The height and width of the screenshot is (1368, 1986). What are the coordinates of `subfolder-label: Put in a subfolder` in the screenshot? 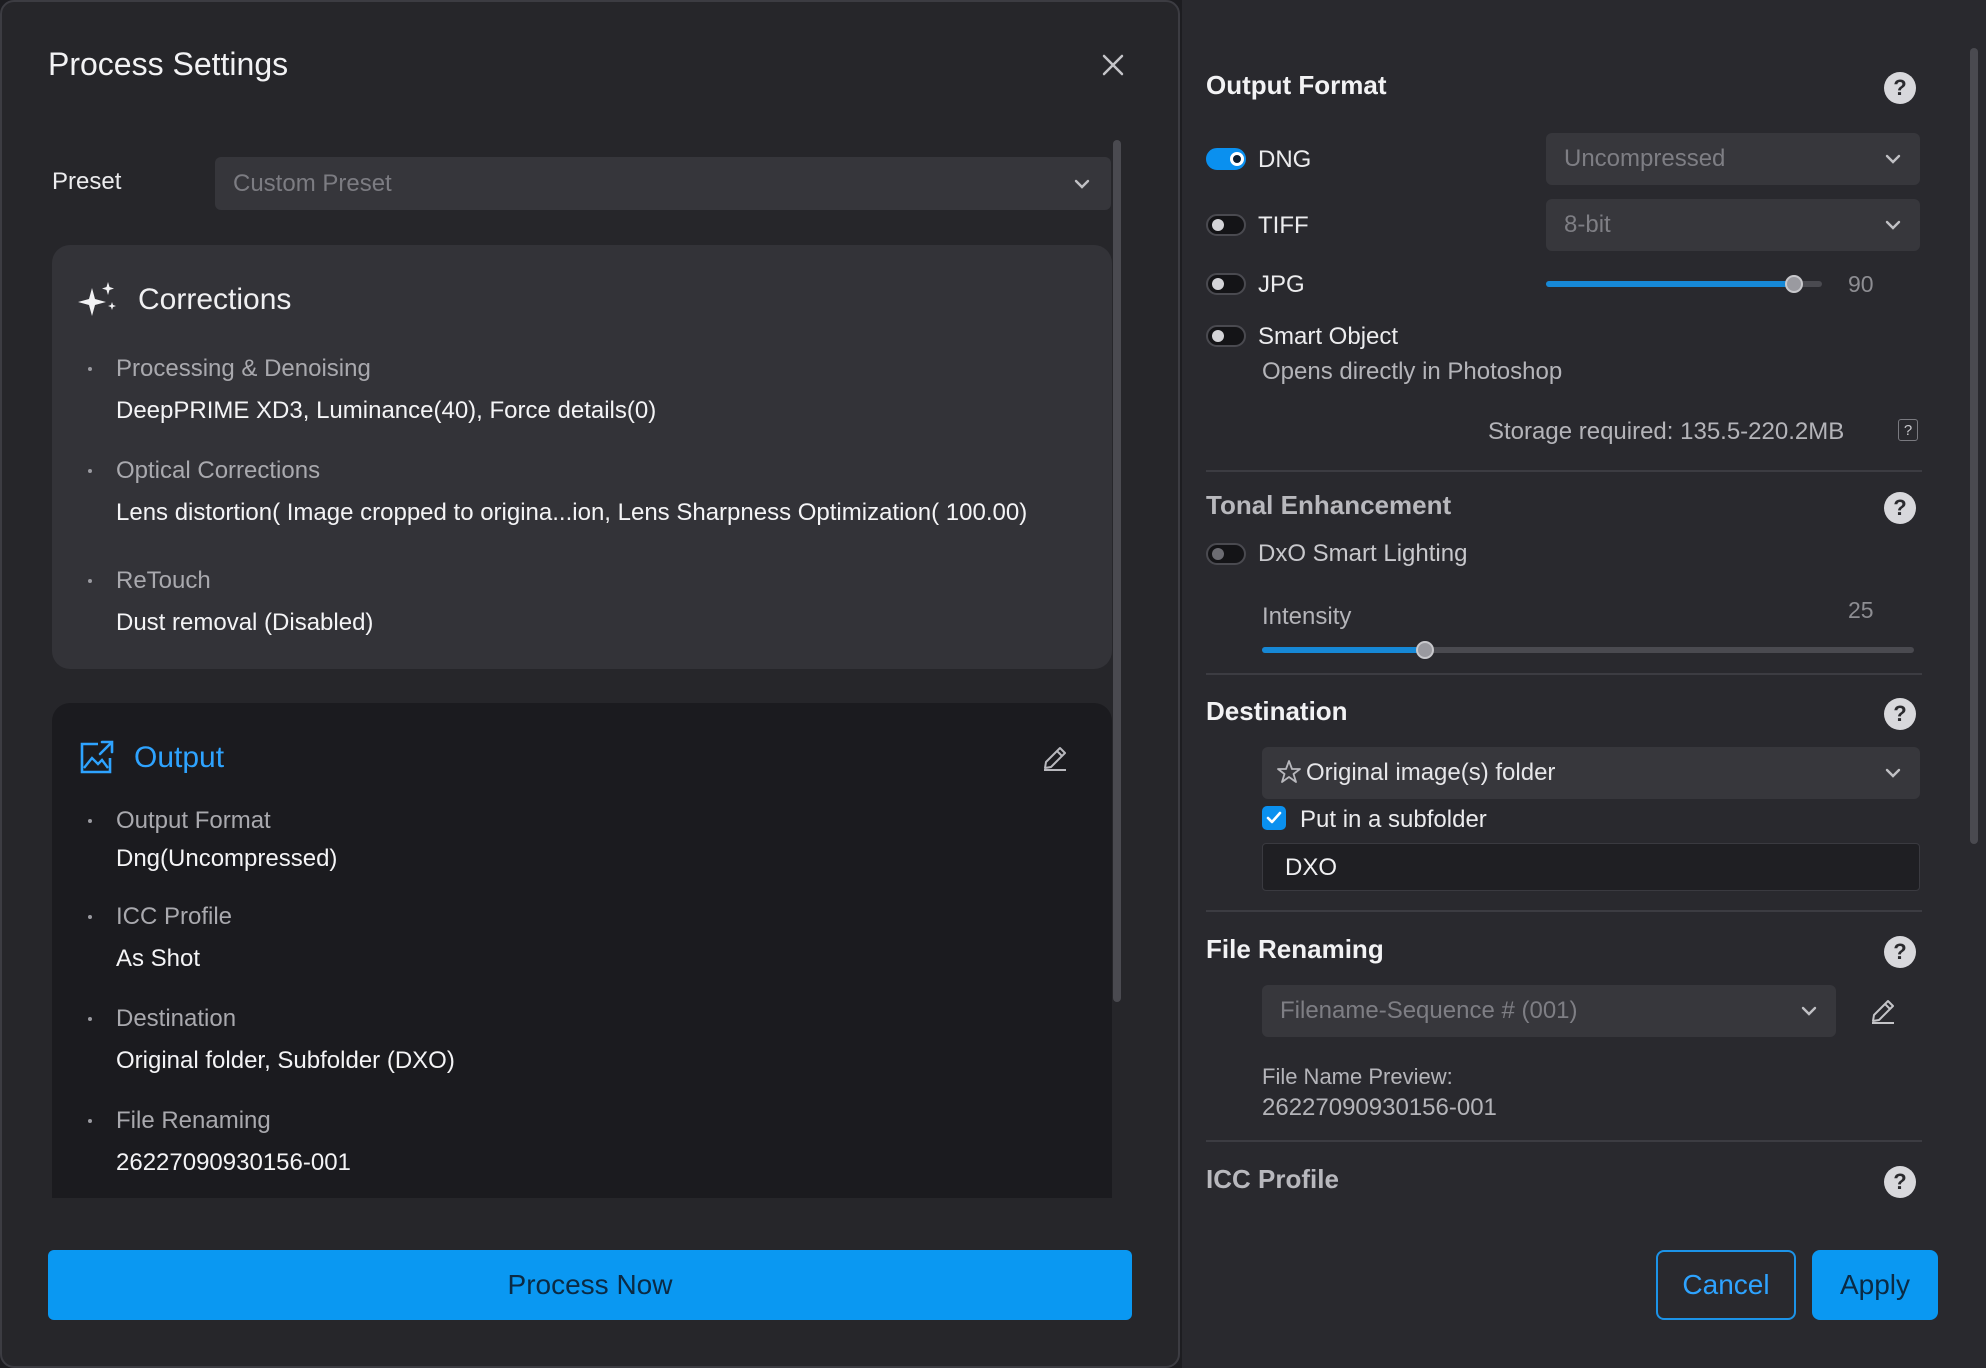 It's located at (1393, 819).